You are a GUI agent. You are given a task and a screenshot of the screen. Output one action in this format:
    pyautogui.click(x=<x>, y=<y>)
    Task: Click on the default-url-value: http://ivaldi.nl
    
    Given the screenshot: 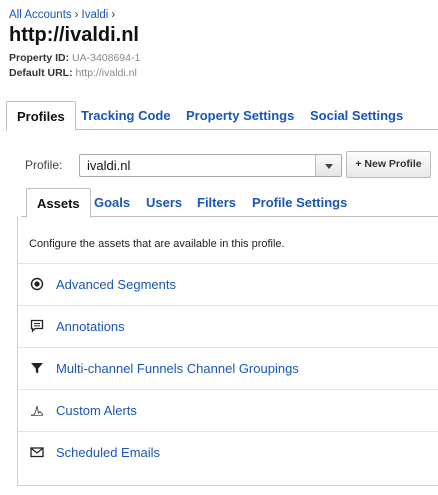 What is the action you would take?
    pyautogui.click(x=106, y=73)
    